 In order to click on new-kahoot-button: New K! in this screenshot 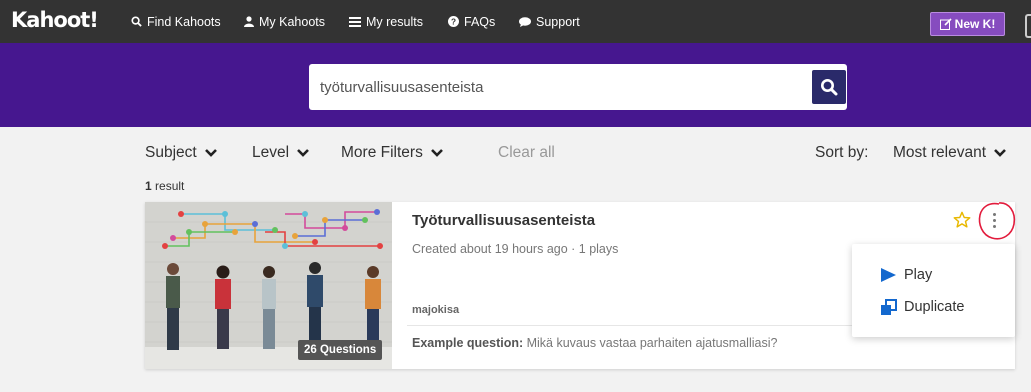, I will do `click(967, 24)`.